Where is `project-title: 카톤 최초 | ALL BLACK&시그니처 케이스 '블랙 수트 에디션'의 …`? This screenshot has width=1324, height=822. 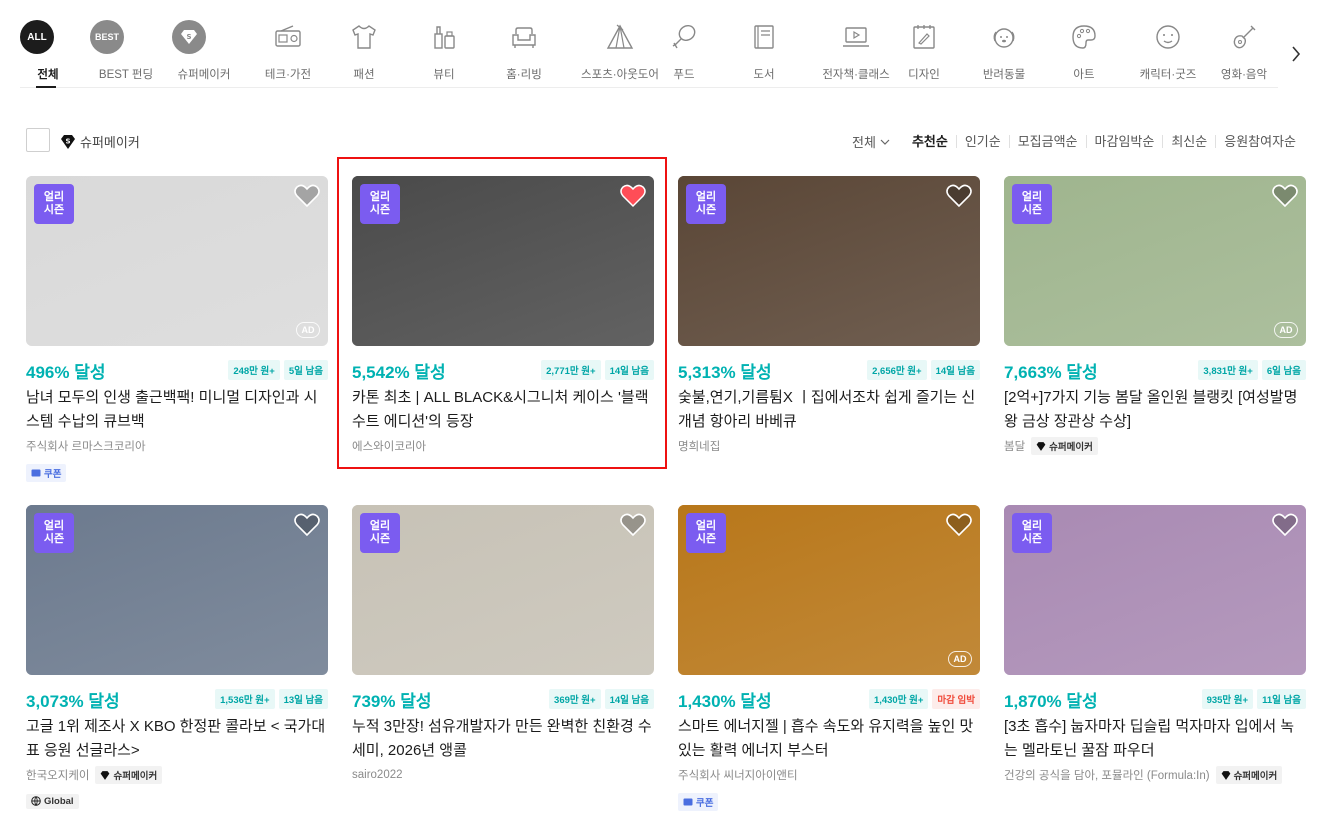
project-title: 카톤 최초 | ALL BLACK&시그니처 케이스 '블랙 수트 에디션'의 … is located at coordinates (503, 410).